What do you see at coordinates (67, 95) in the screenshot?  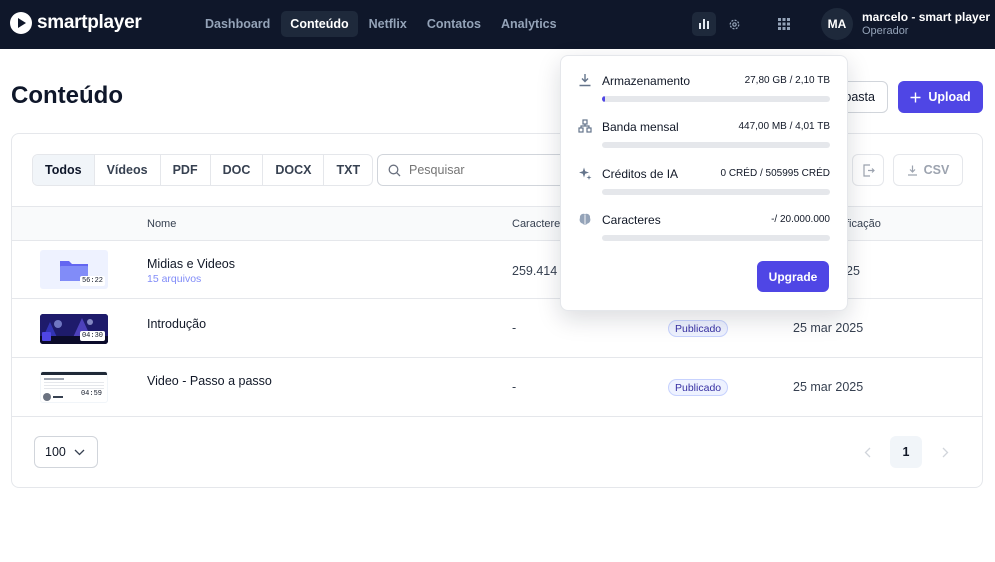 I see `page-title: Conteúdo` at bounding box center [67, 95].